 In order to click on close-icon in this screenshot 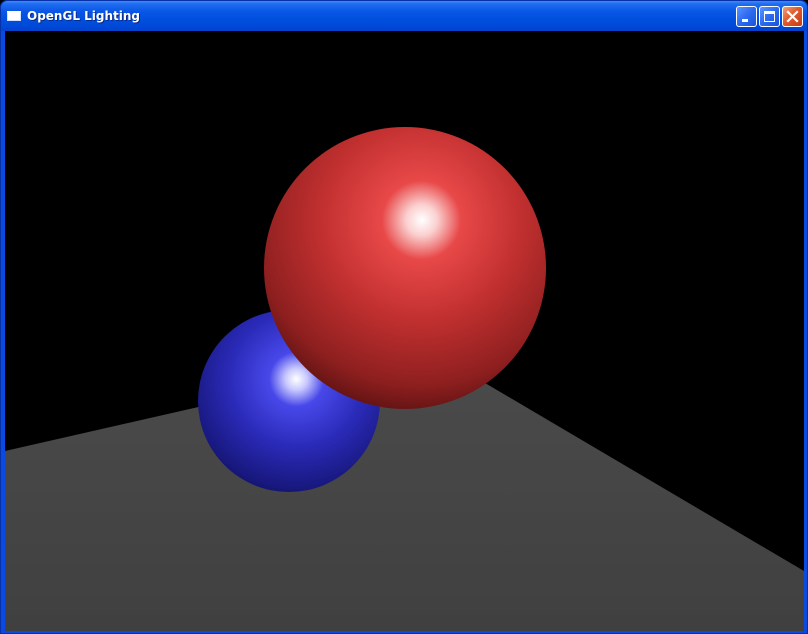, I will do `click(792, 16)`.